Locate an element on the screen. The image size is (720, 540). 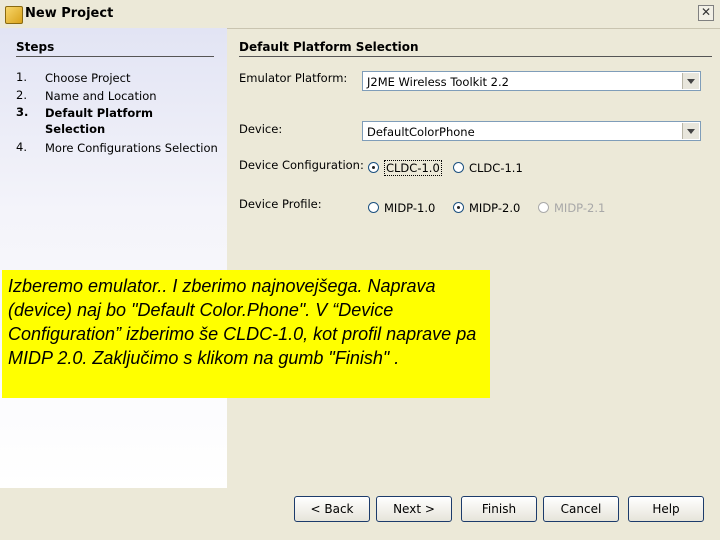
device-profile-label: Device Profile: is located at coordinates (280, 204).